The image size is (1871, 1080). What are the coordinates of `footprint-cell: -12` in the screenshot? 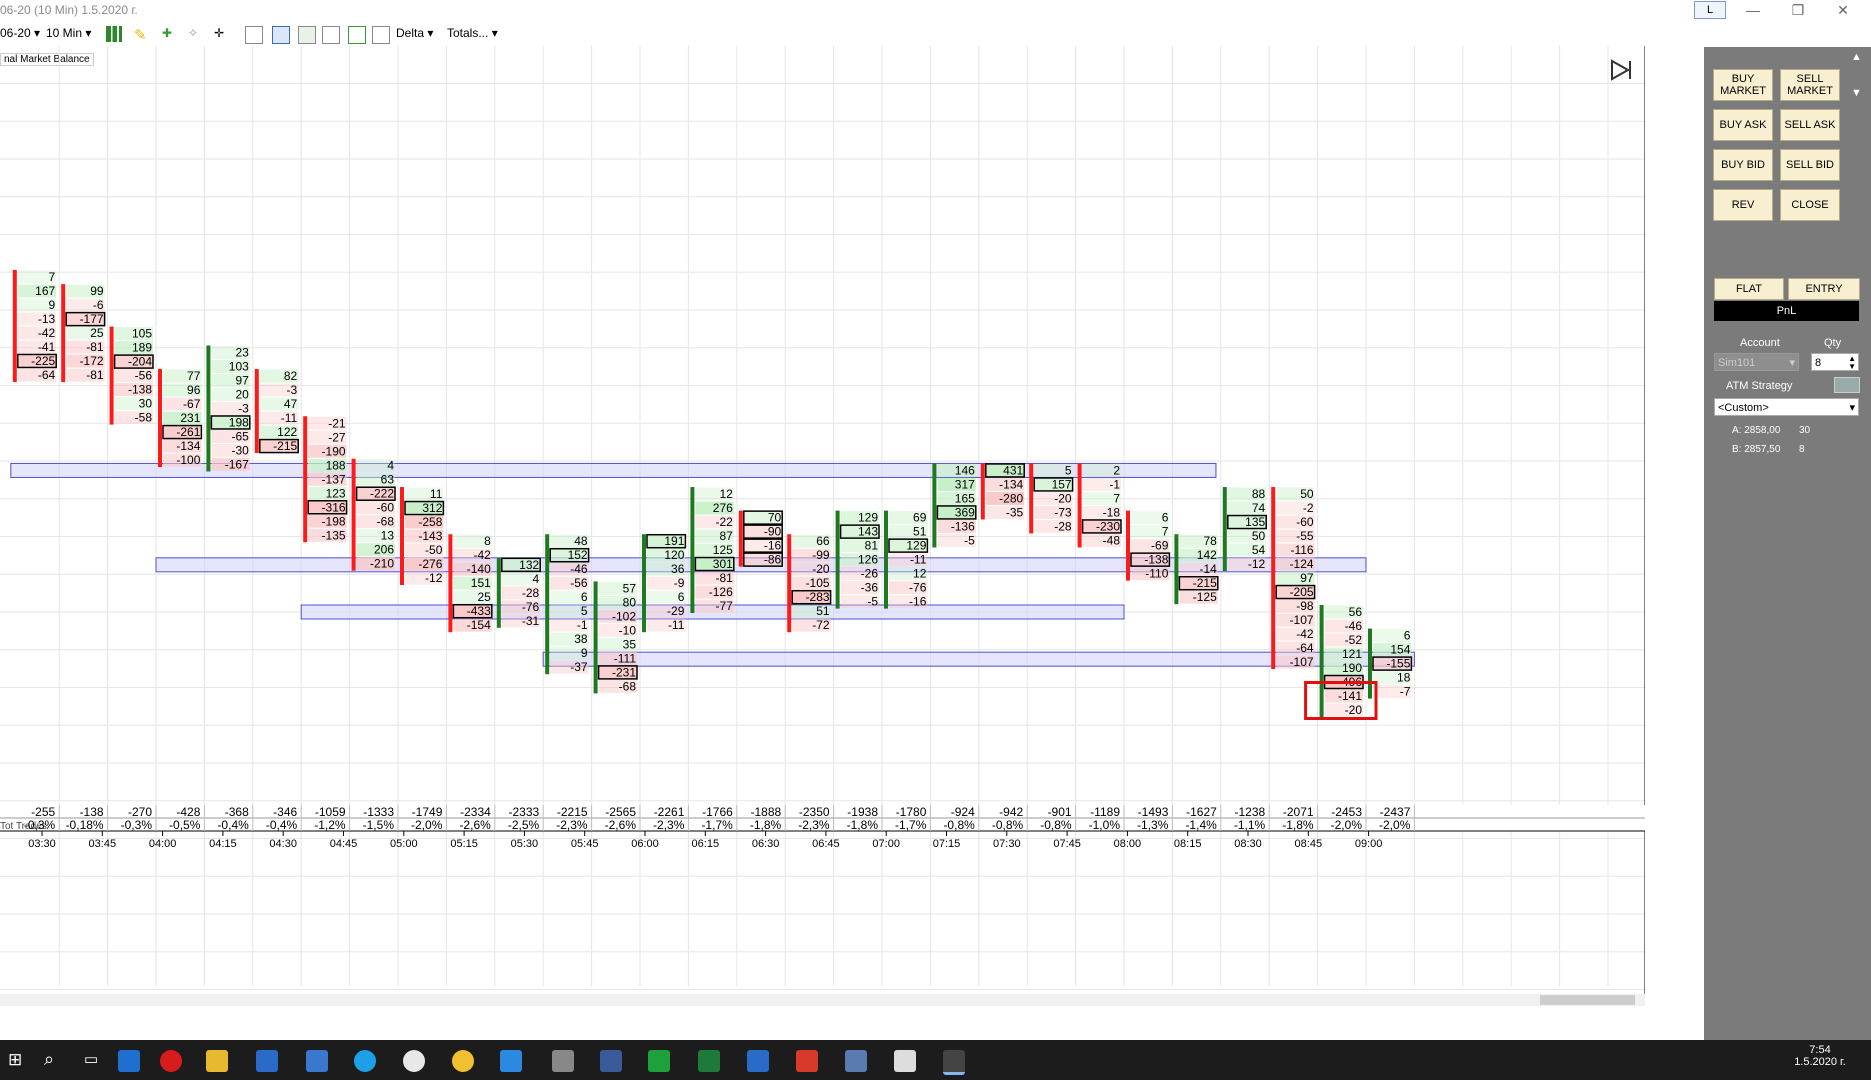 It's located at (434, 578).